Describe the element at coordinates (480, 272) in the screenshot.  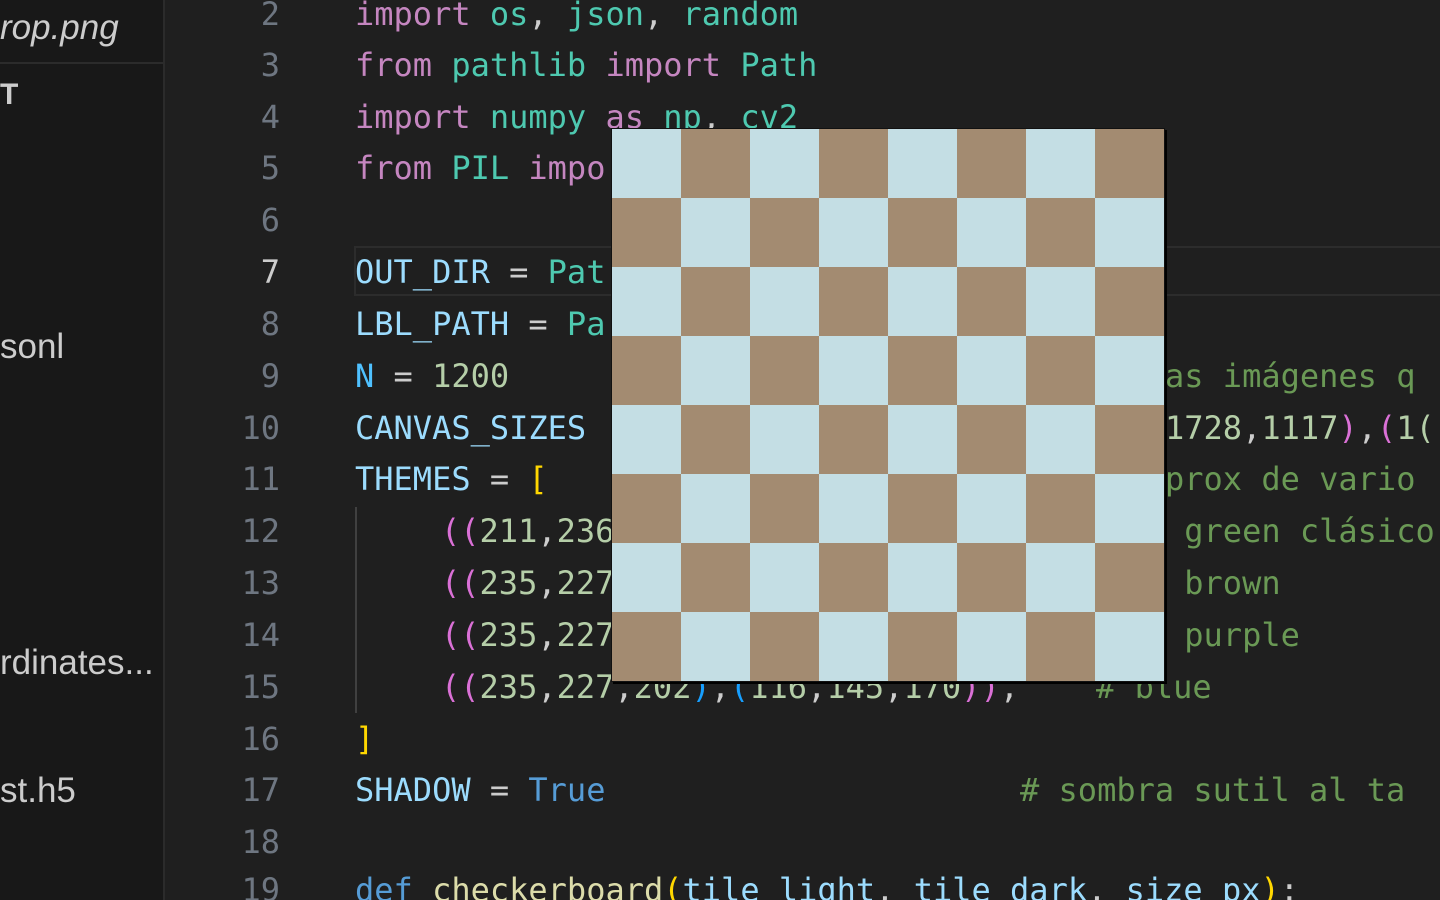
I see `code-text: OUT_DIR = Pat` at that location.